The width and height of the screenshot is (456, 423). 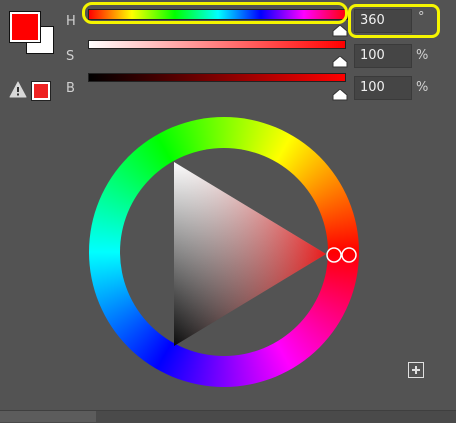 What do you see at coordinates (70, 88) in the screenshot?
I see `brightness-label: B` at bounding box center [70, 88].